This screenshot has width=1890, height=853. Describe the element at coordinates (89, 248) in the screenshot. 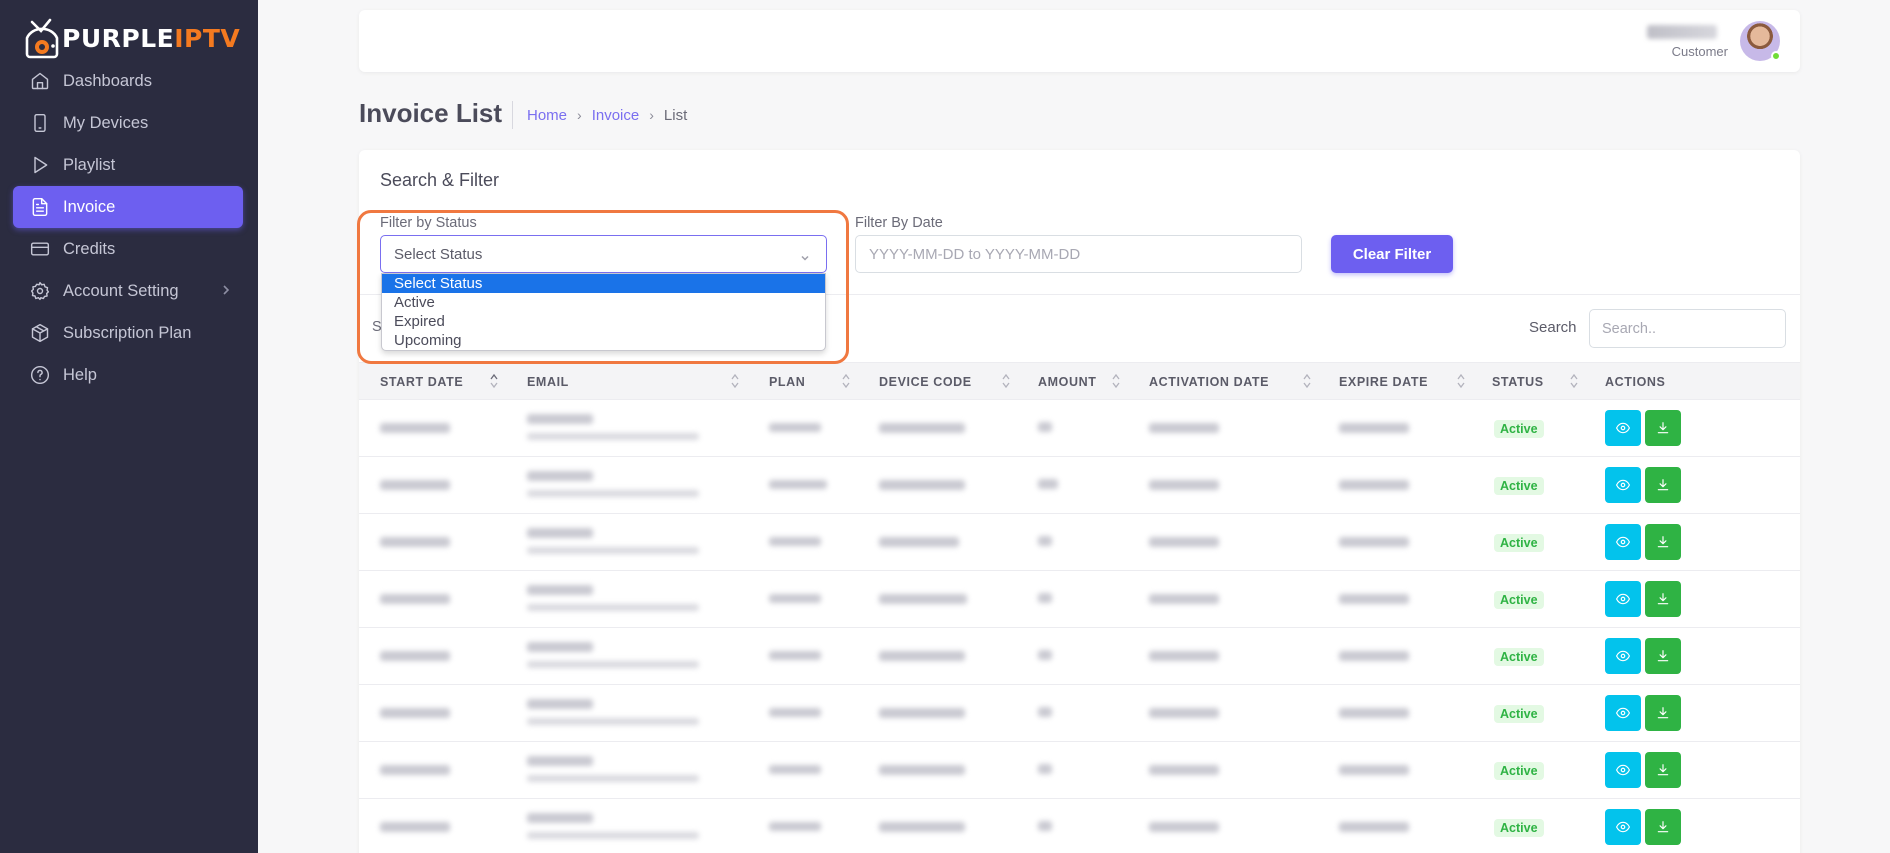

I see `sidebar-item-label: Credits` at that location.